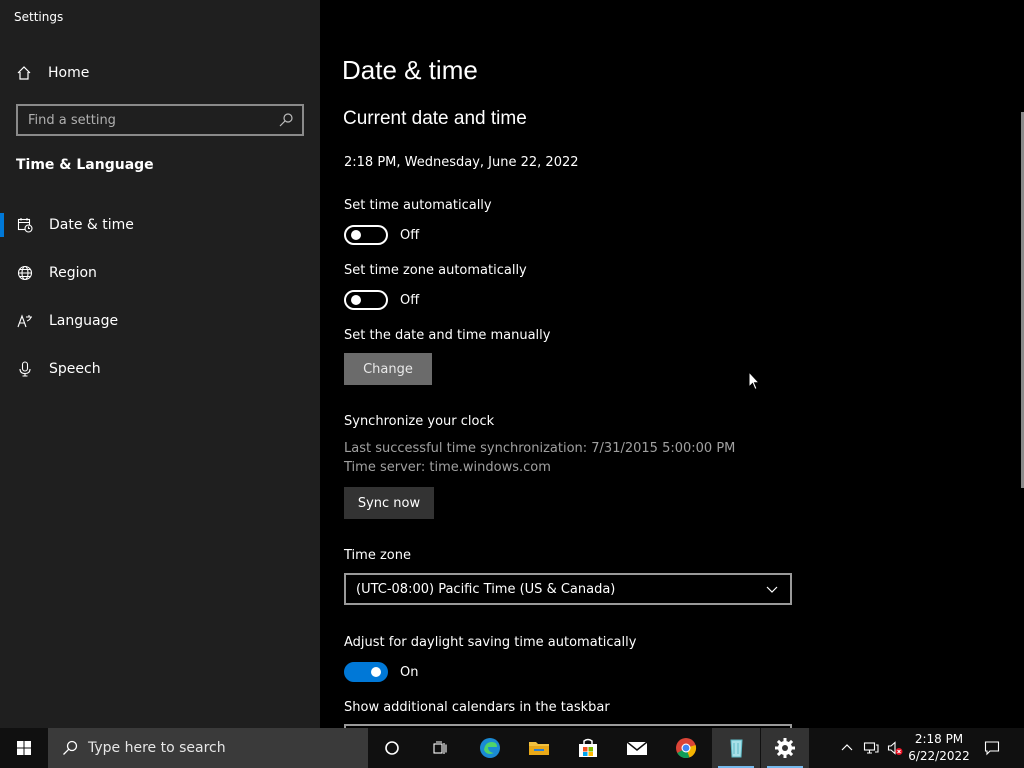  What do you see at coordinates (160, 225) in the screenshot?
I see `sidebar-item-date-time: Date & time` at bounding box center [160, 225].